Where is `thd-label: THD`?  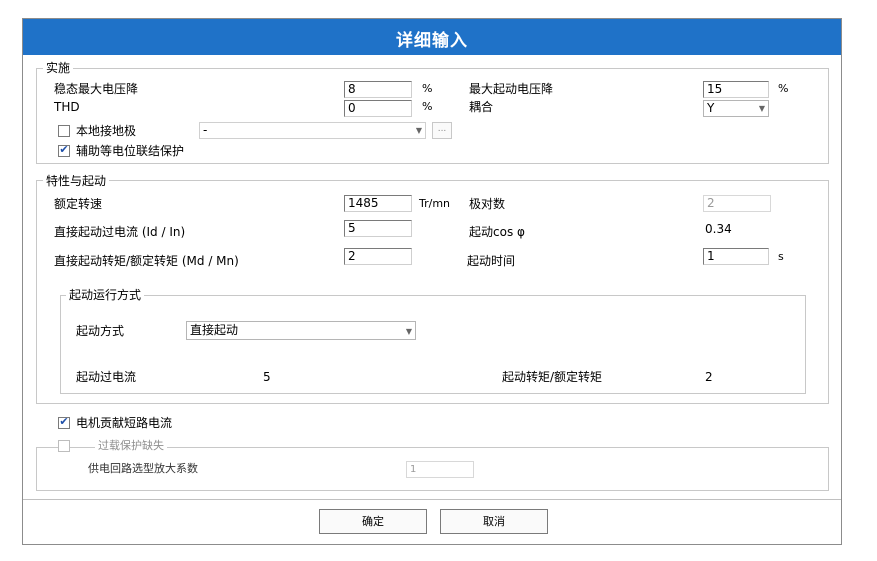 thd-label: THD is located at coordinates (67, 107).